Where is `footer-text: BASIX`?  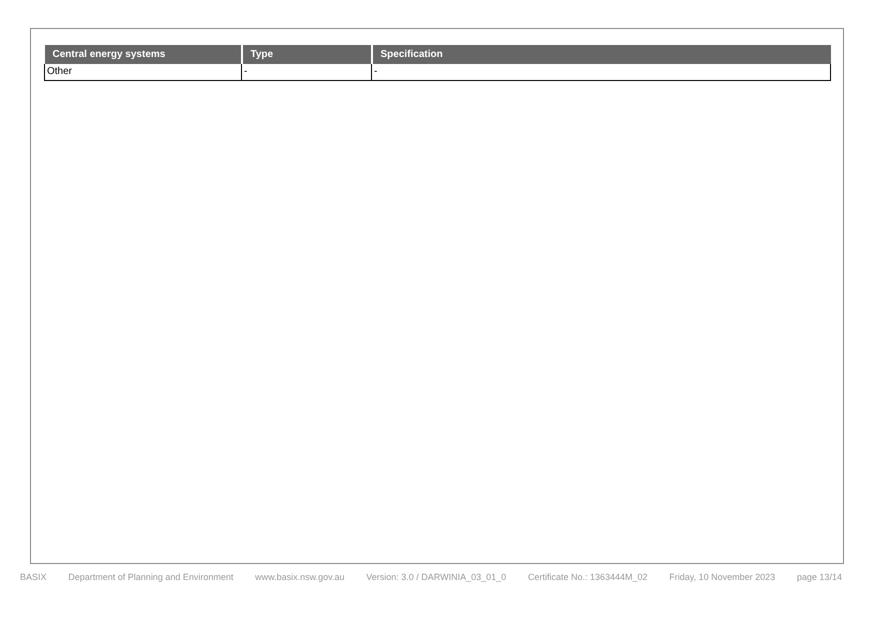
footer-text: BASIX is located at coordinates (33, 577).